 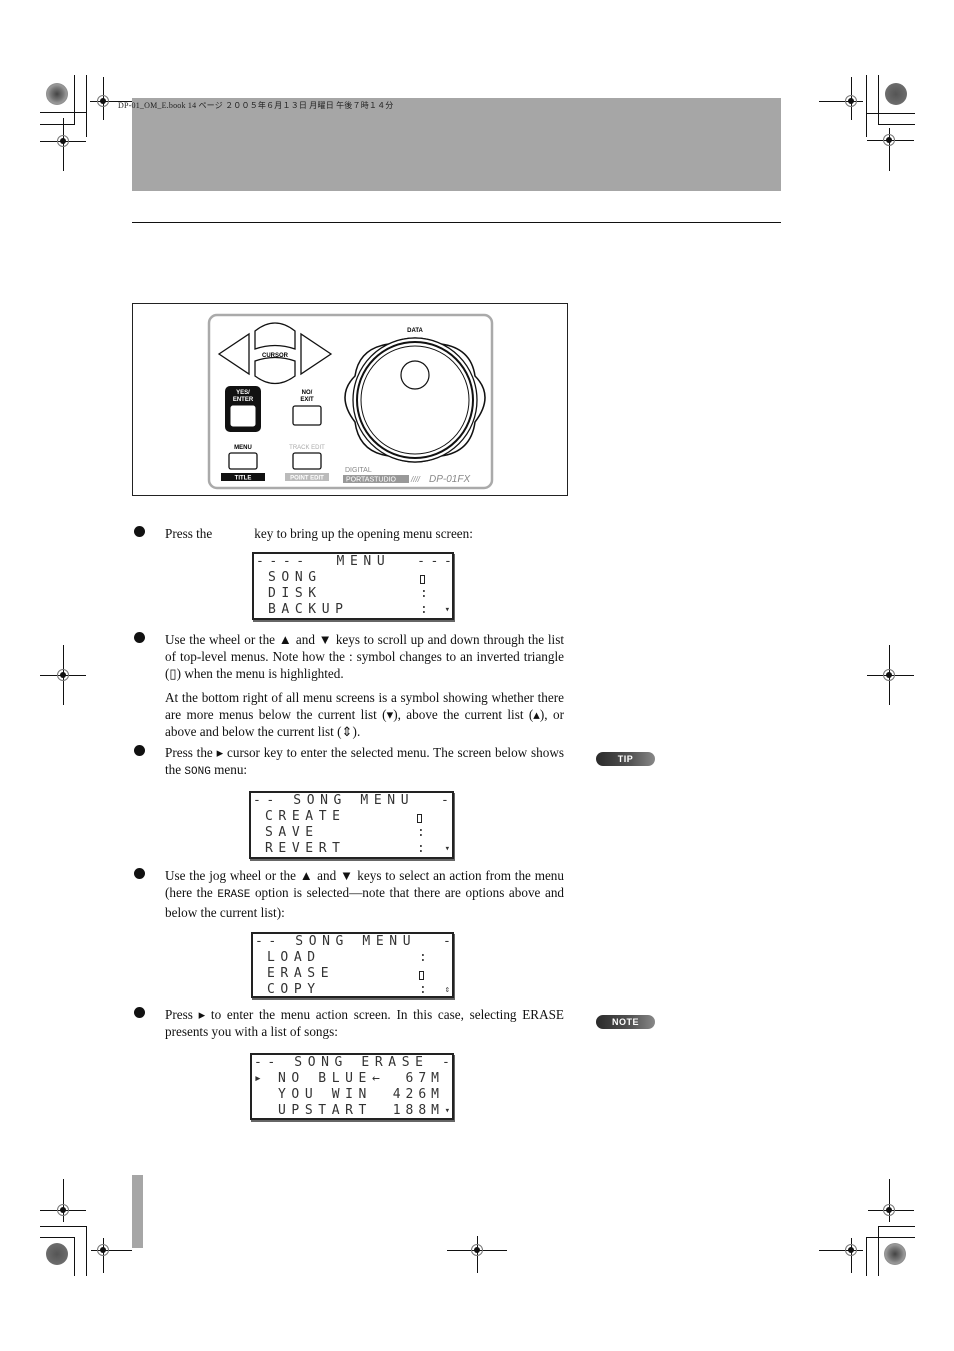 I want to click on lcd-menu-row: SONG, so click(x=354, y=578).